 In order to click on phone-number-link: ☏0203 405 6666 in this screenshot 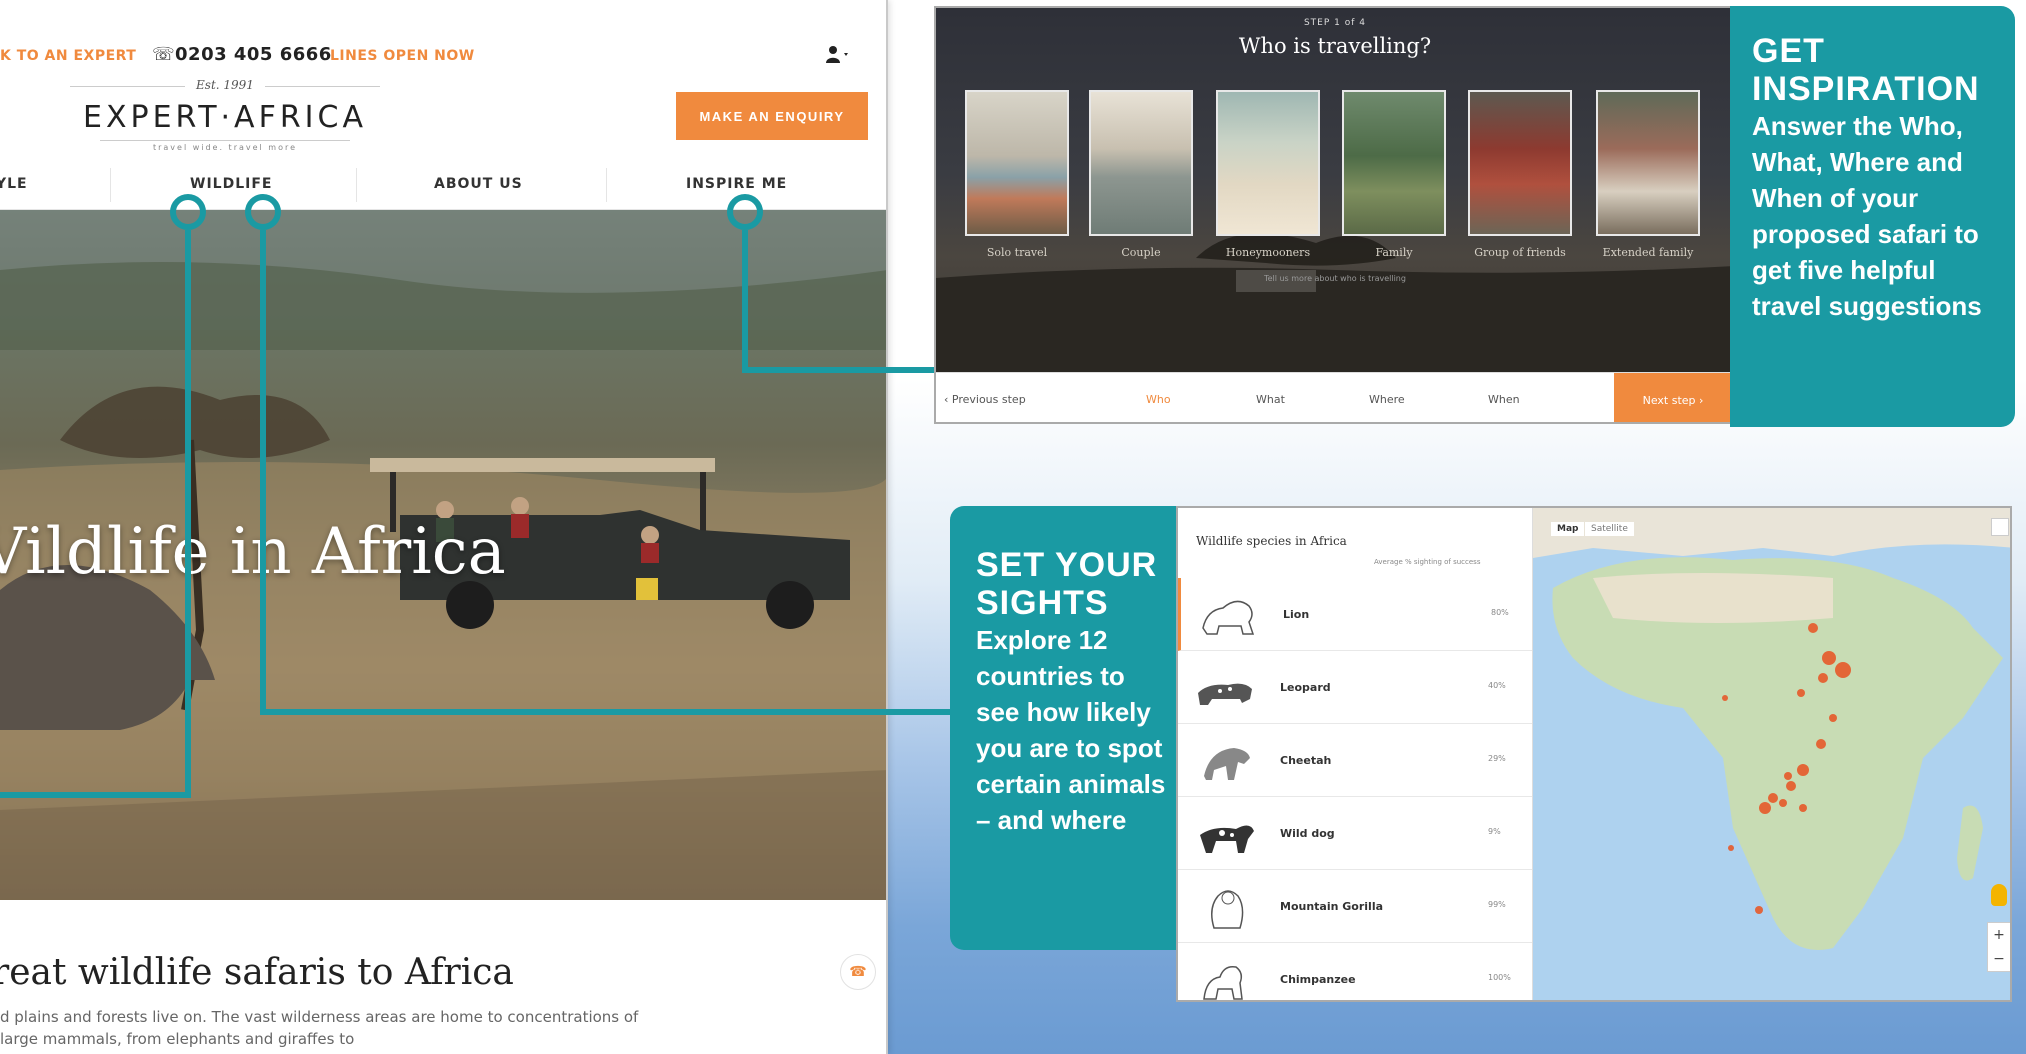, I will do `click(242, 54)`.